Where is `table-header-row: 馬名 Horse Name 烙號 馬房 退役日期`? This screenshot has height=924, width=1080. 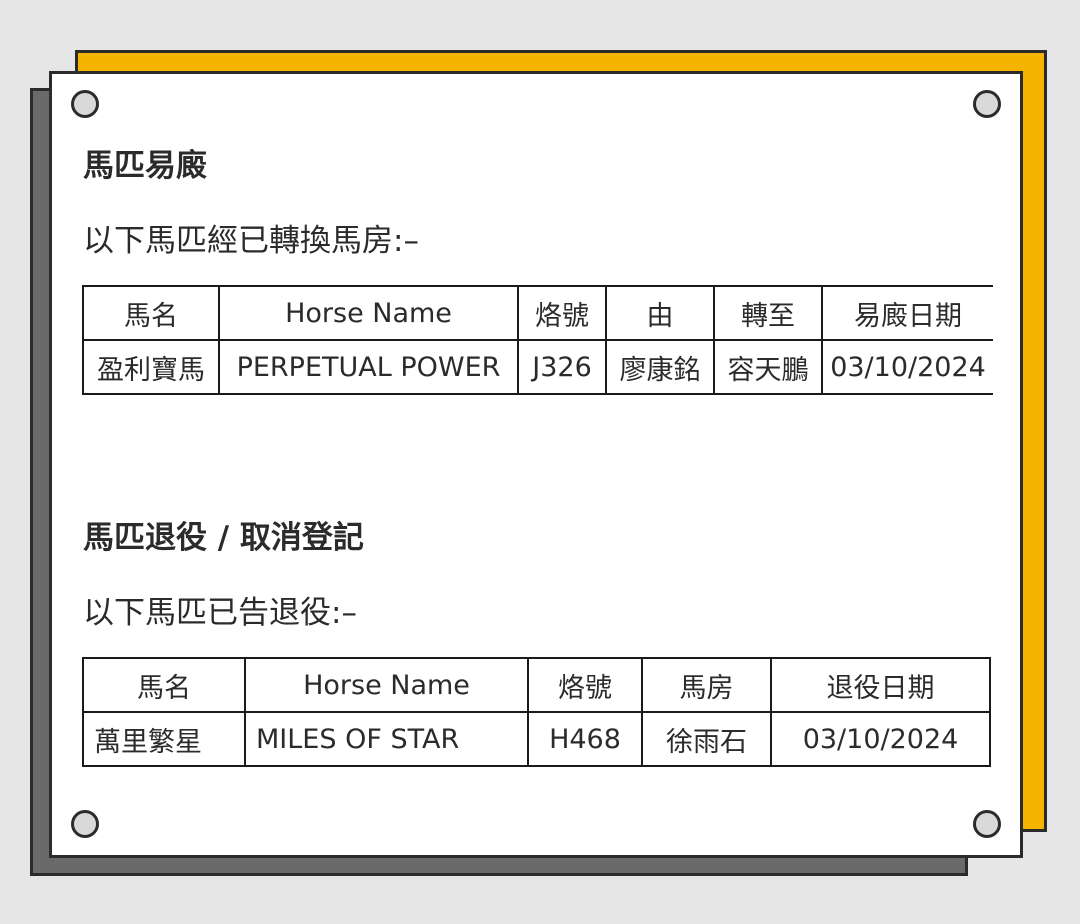
table-header-row: 馬名 Horse Name 烙號 馬房 退役日期 is located at coordinates (536, 685).